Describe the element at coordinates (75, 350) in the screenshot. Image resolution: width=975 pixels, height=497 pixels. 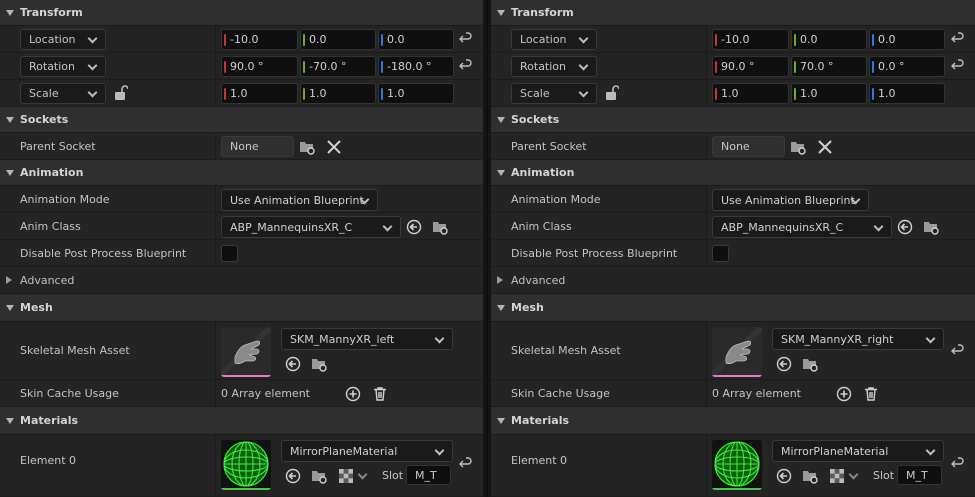
I see `property-label: Skeletal Mesh Asset` at that location.